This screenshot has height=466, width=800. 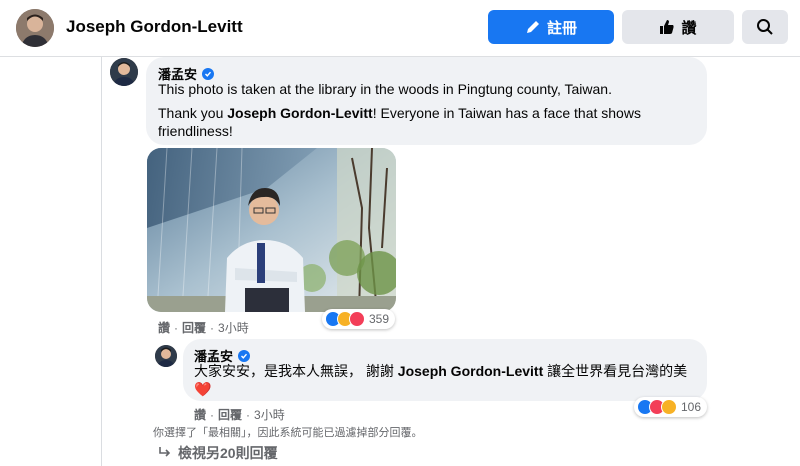 I want to click on reply-actions: 讚 · 回覆 · 3小時, so click(x=239, y=414).